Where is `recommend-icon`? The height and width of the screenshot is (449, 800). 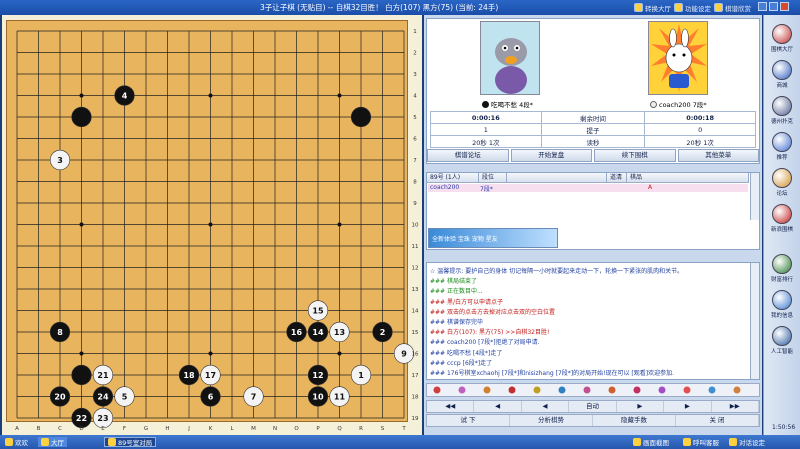
recommend-icon is located at coordinates (782, 142).